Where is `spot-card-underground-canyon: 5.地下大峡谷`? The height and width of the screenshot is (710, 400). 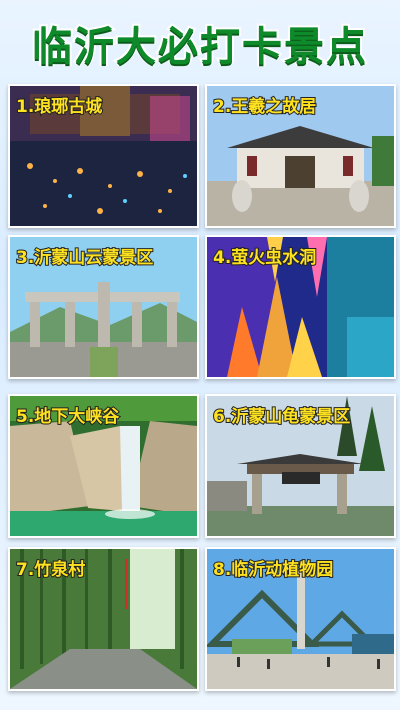 spot-card-underground-canyon: 5.地下大峡谷 is located at coordinates (103, 466).